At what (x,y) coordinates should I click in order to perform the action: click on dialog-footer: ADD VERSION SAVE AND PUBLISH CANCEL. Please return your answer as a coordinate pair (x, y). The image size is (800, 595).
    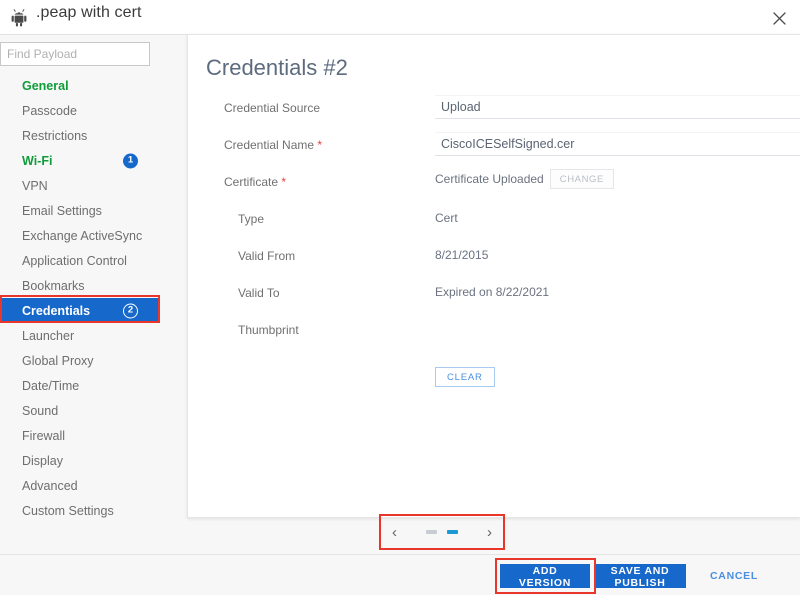
    Looking at the image, I should click on (400, 574).